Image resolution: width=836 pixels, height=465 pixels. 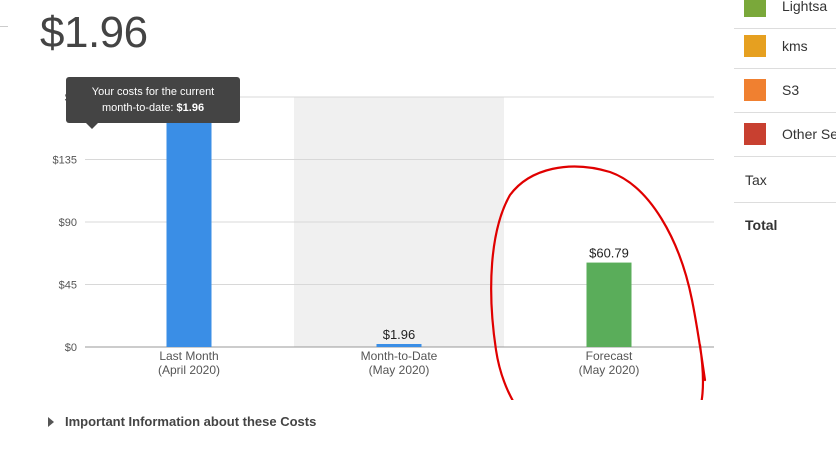 I want to click on legend-label: Lightsa, so click(x=805, y=7).